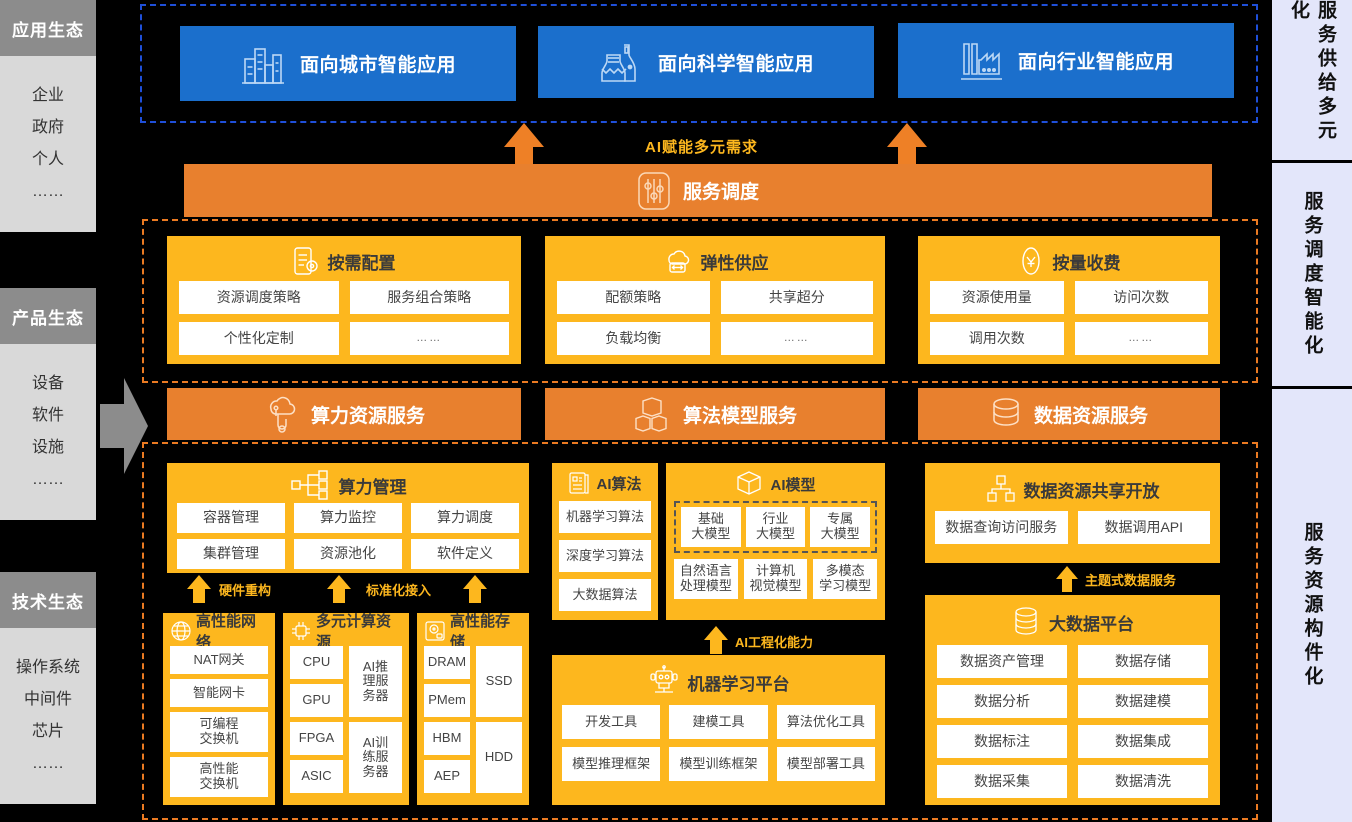  I want to click on policy-card-on-demand-title: 按需配置, so click(361, 263).